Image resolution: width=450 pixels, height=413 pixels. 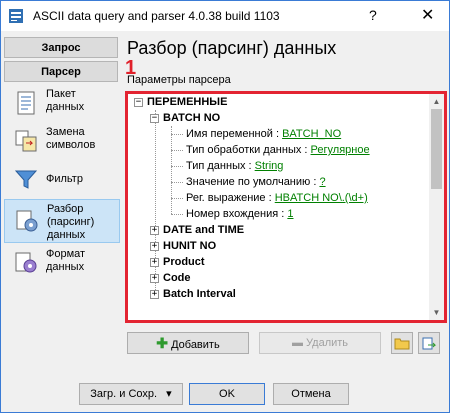 What do you see at coordinates (184, 262) in the screenshot?
I see `tree-node-label: Product` at bounding box center [184, 262].